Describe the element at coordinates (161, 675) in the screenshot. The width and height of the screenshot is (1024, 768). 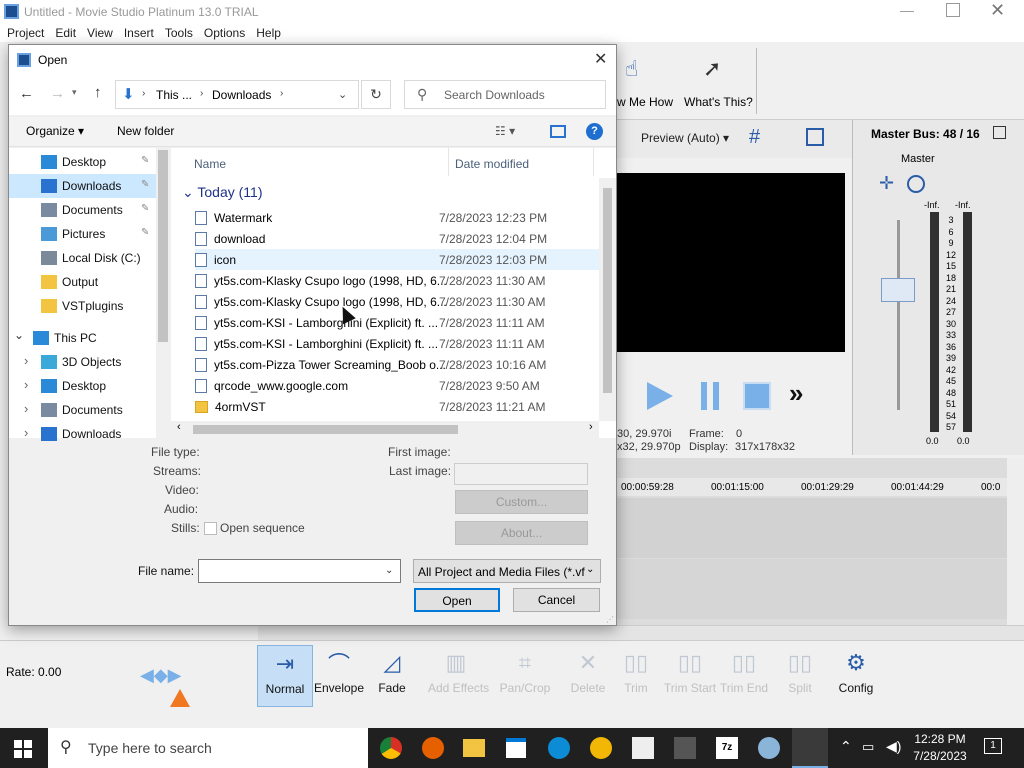
I see `rate-slider: ◀◆▶` at that location.